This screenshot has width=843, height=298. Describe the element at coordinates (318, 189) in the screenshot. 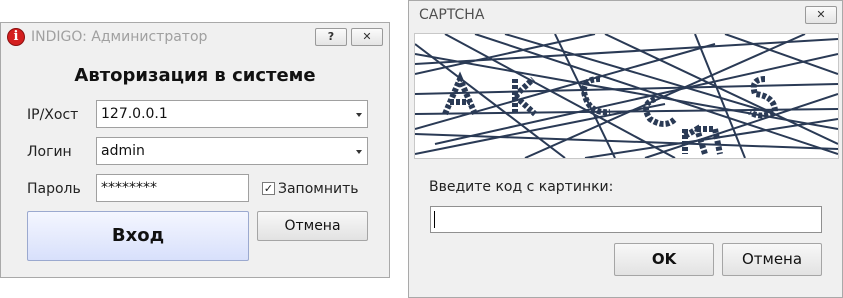

I see `remember-label: Запомнить` at that location.